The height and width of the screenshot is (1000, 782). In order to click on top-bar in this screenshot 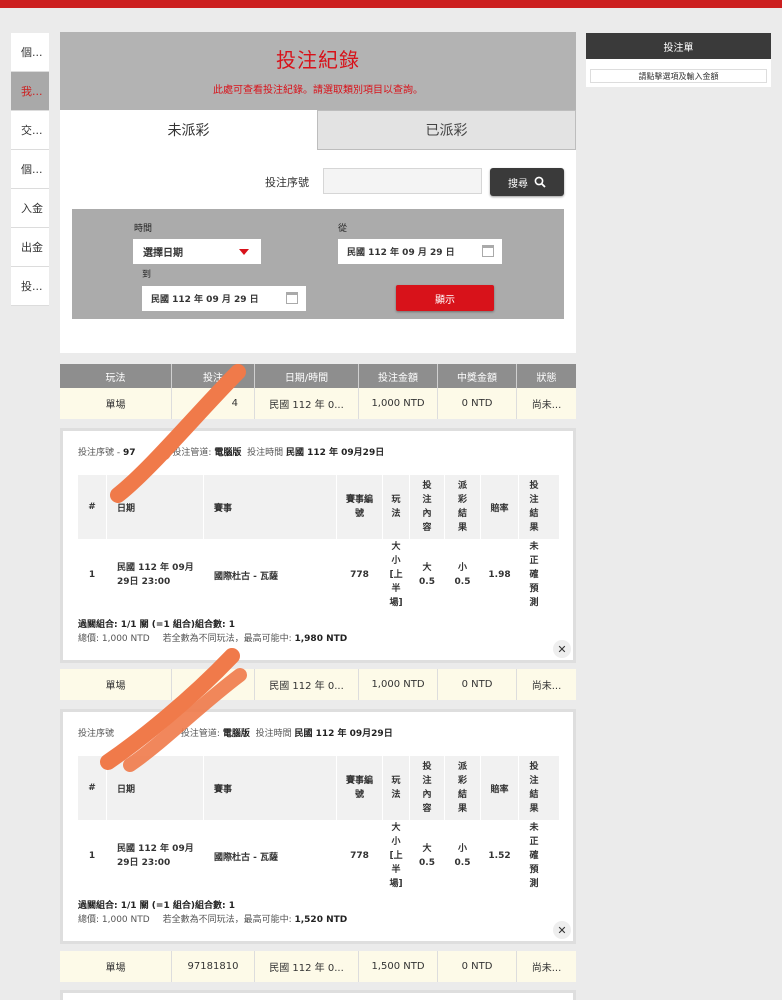, I will do `click(391, 4)`.